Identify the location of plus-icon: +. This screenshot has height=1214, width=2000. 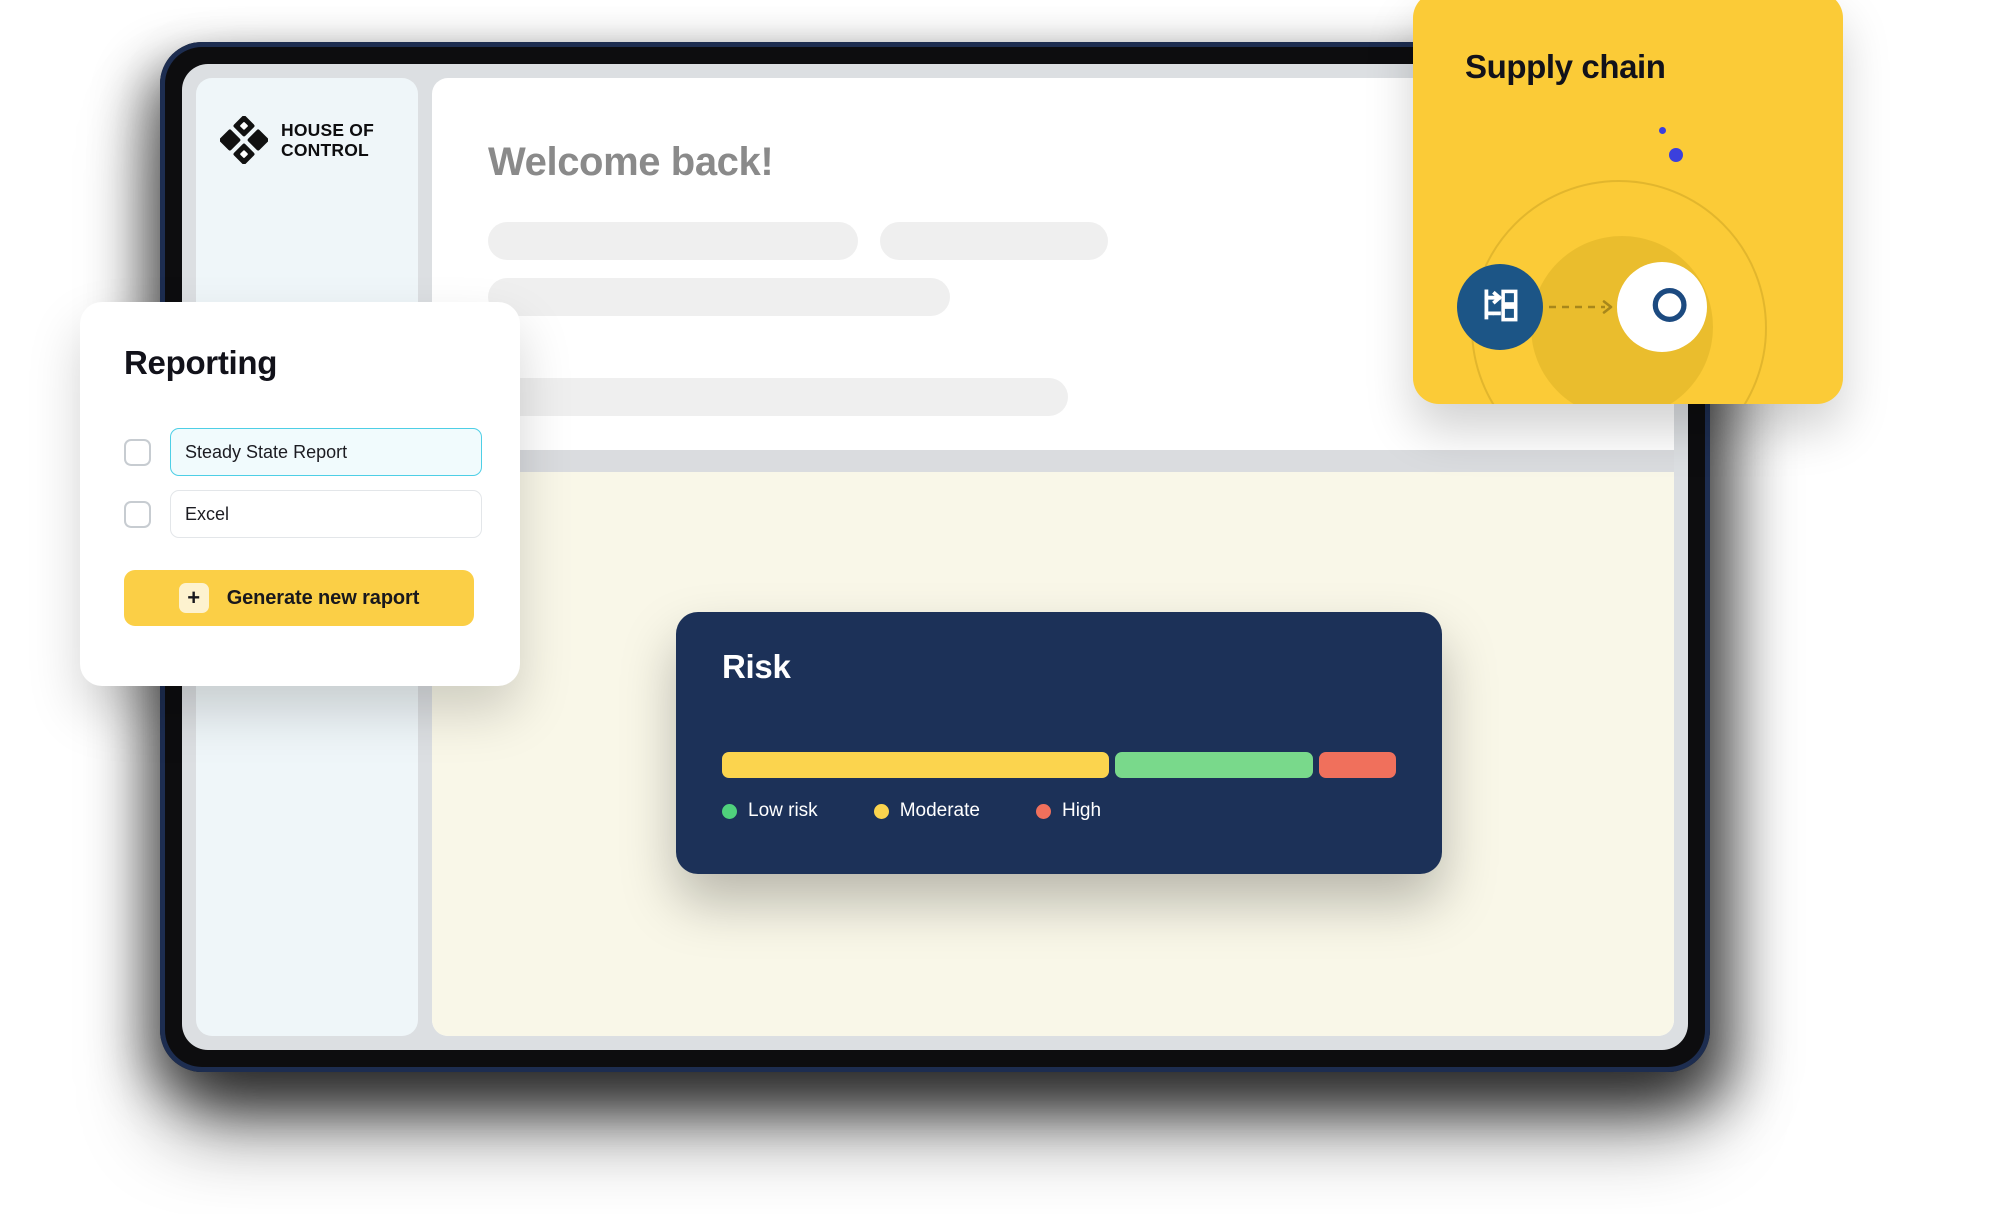
(193, 598).